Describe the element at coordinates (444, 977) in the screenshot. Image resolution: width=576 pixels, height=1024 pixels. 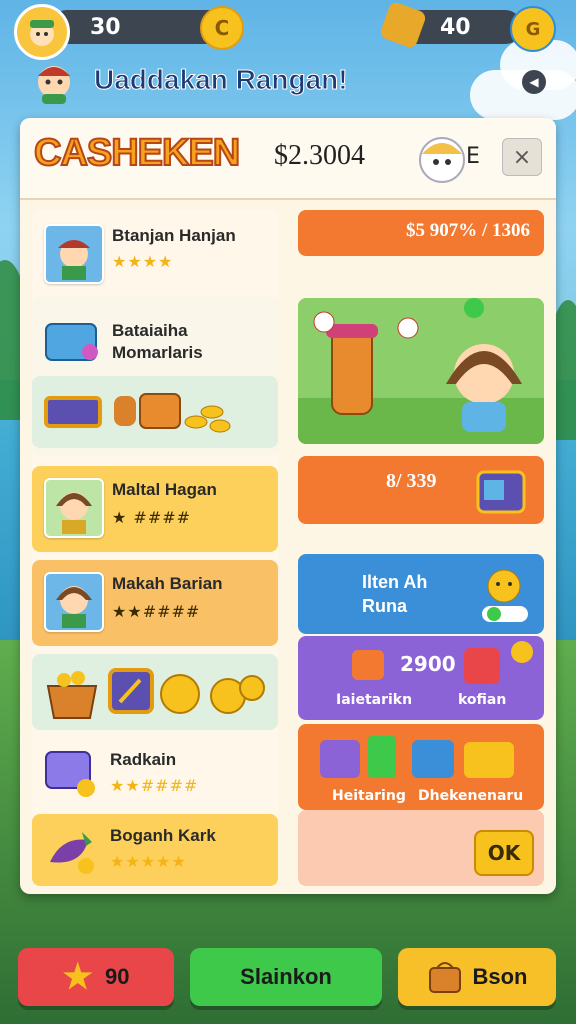
I see `bag-icon` at that location.